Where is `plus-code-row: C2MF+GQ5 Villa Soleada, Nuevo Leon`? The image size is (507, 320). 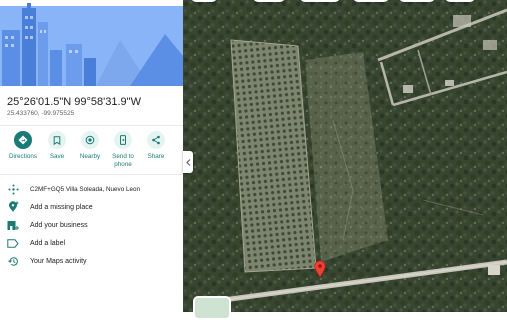
plus-code-row: C2MF+GQ5 Villa Soleada, Nuevo Leon is located at coordinates (91, 189).